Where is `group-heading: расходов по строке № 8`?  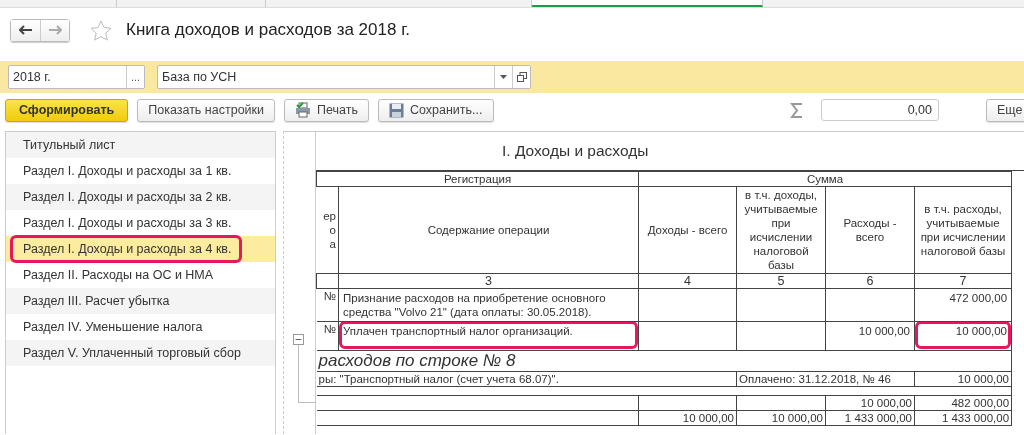 group-heading: расходов по строке № 8 is located at coordinates (664, 361).